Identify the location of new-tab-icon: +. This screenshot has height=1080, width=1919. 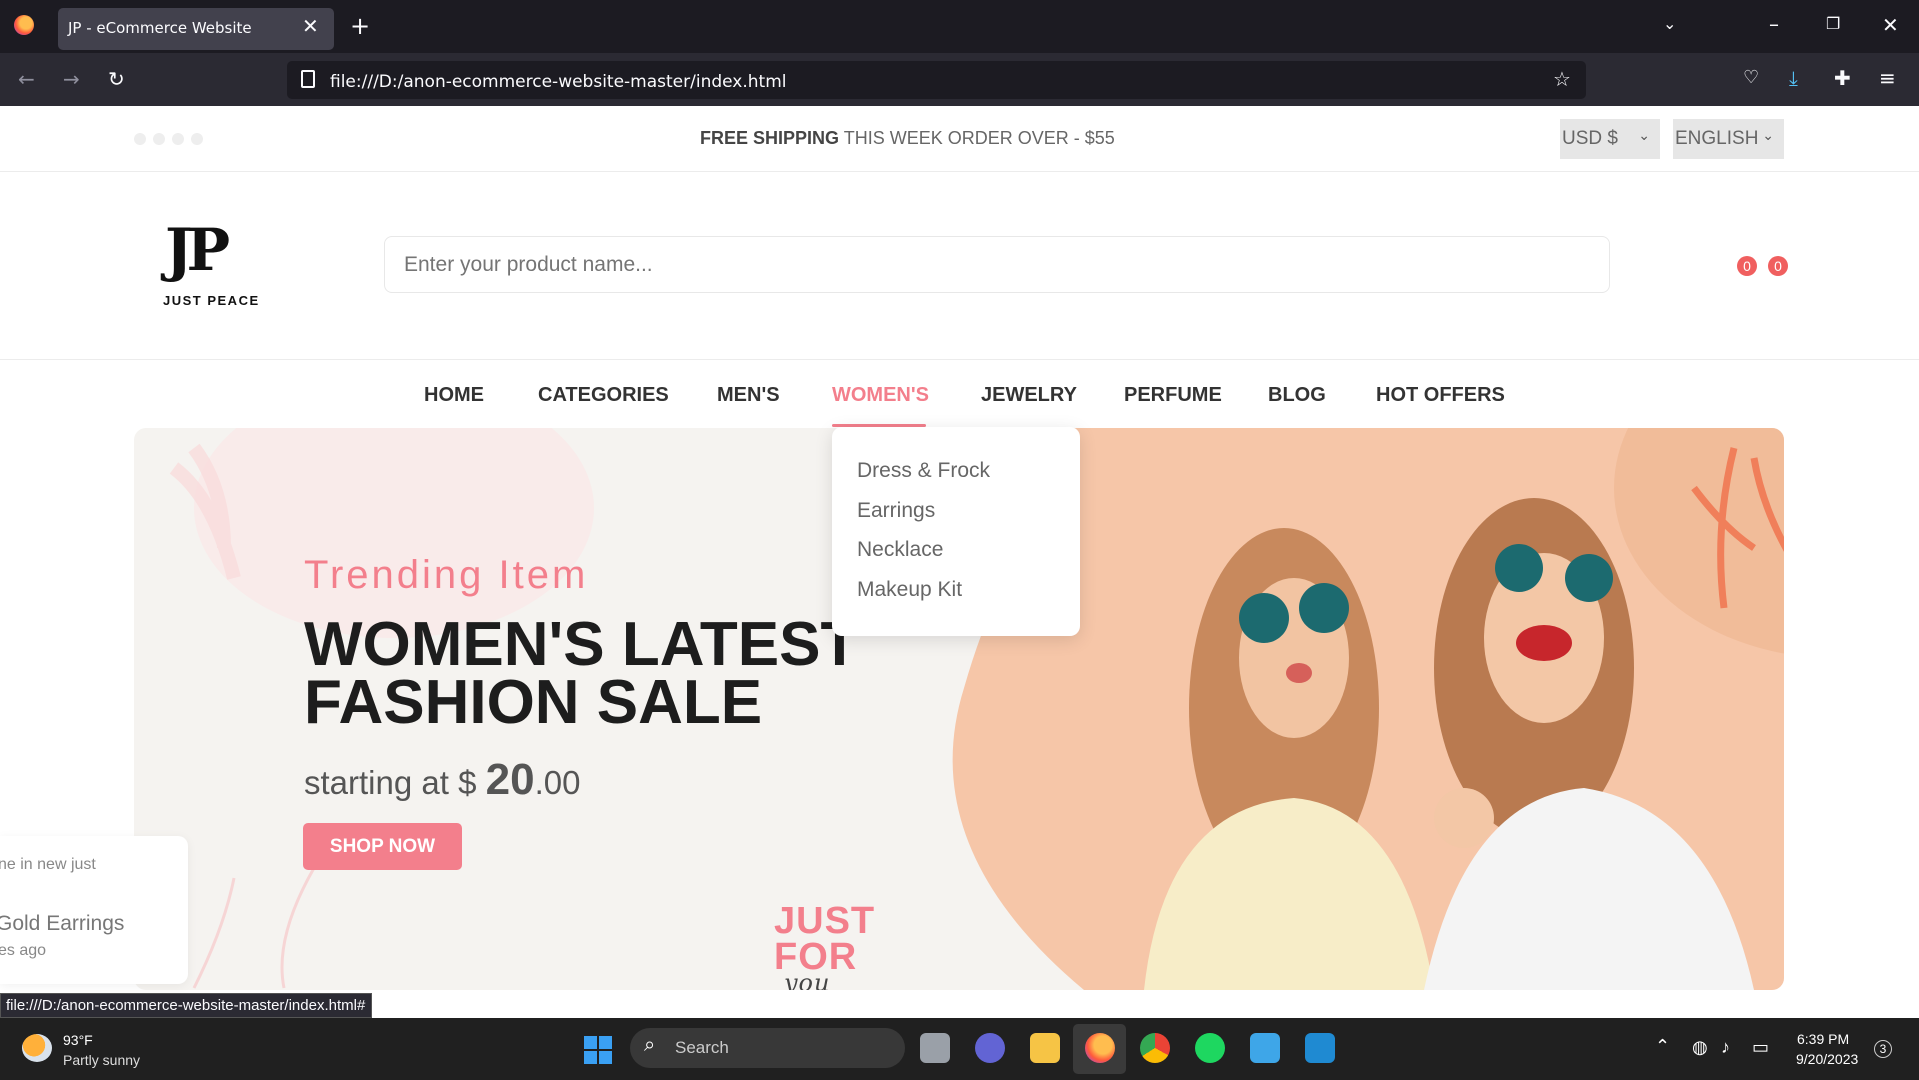
(360, 26).